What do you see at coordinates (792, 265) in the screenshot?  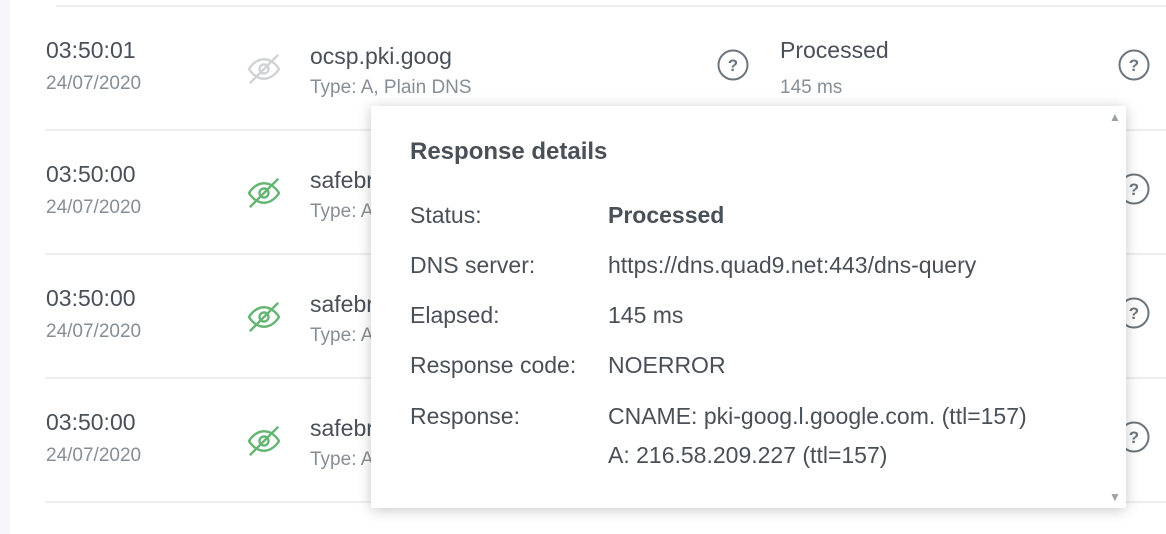 I see `dns-server-value: https://dns.quad9.net:443/dns-query` at bounding box center [792, 265].